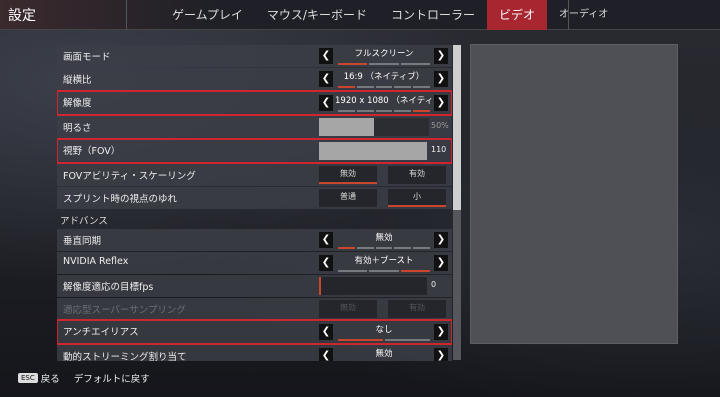 Image resolution: width=720 pixels, height=397 pixels. I want to click on page-title: 設定, so click(22, 16).